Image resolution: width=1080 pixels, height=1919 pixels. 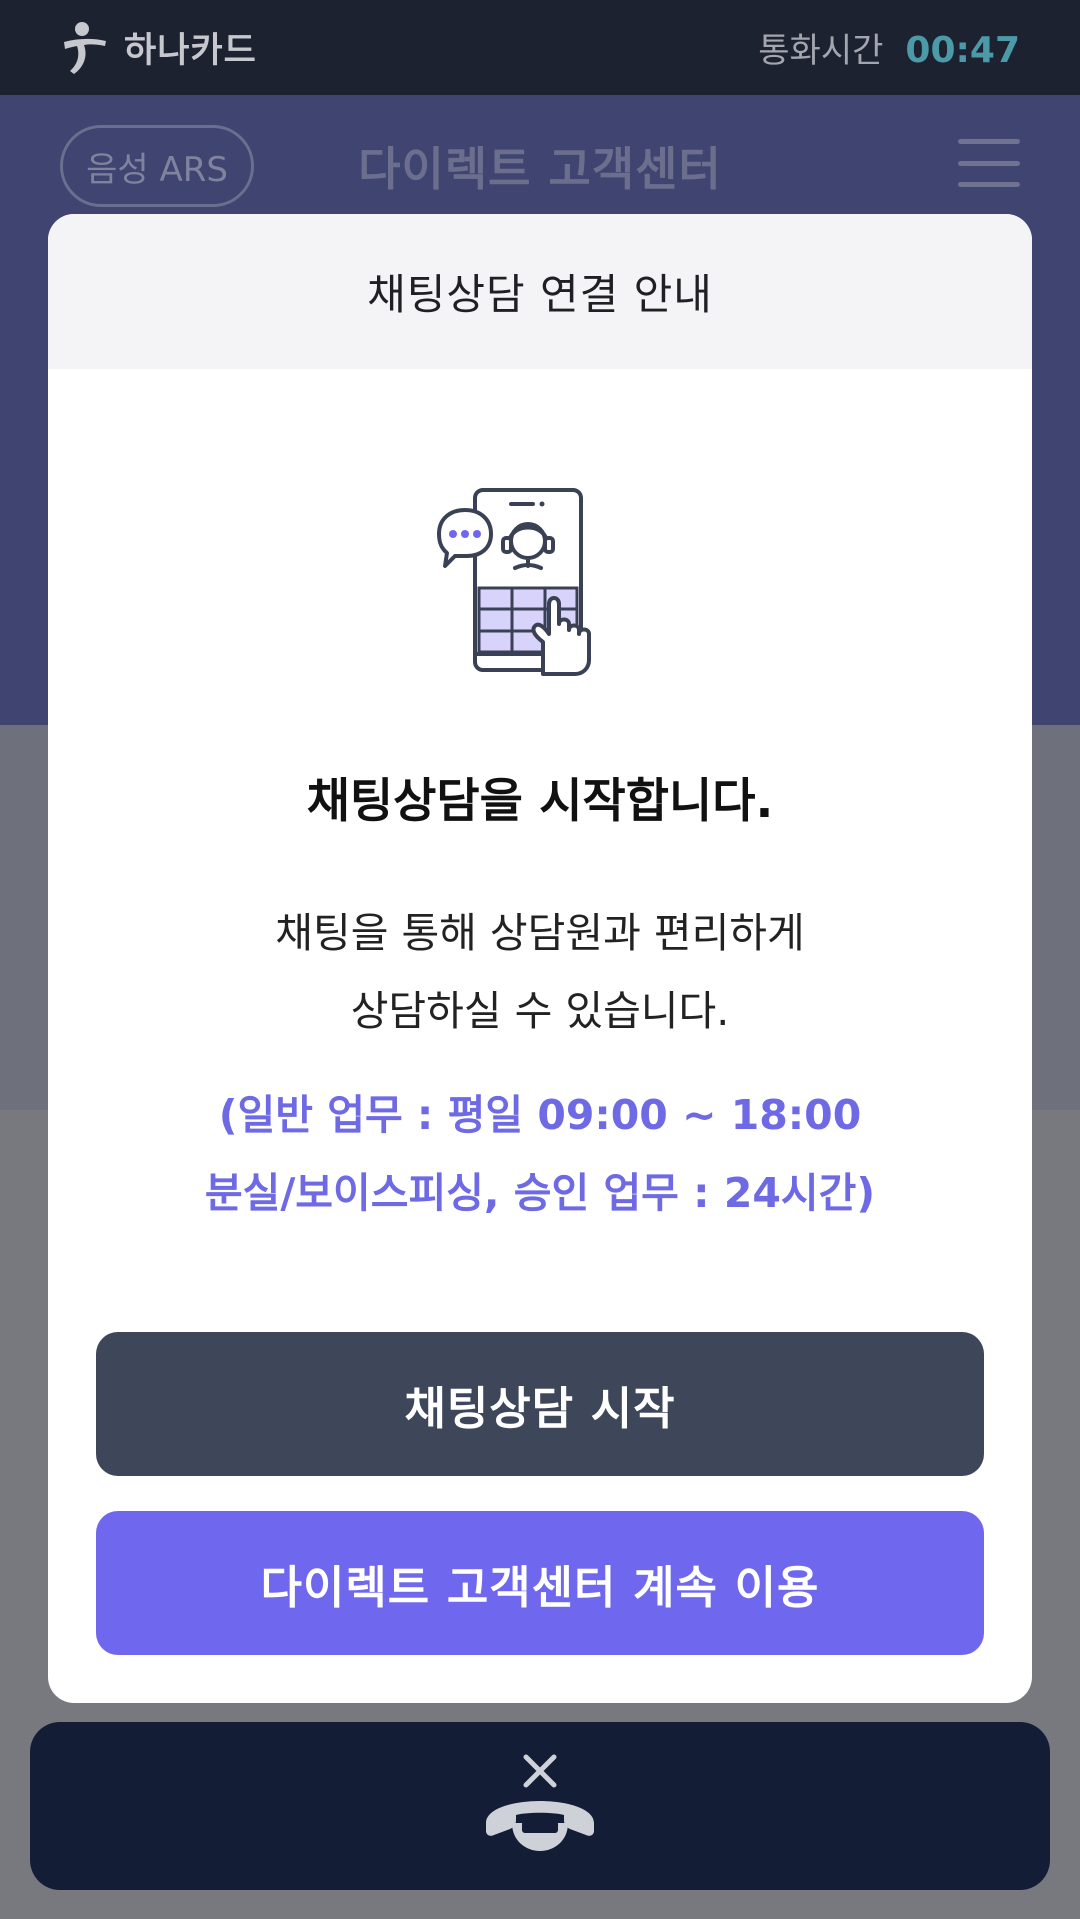 What do you see at coordinates (540, 1404) in the screenshot?
I see `start-chat-button: 채팅상담 시작` at bounding box center [540, 1404].